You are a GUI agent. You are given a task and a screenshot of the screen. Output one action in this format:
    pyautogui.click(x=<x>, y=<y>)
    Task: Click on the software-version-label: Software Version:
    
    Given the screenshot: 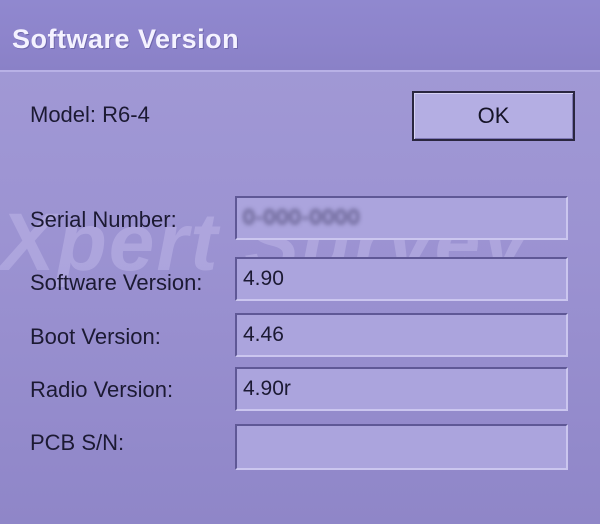 What is the action you would take?
    pyautogui.click(x=116, y=282)
    